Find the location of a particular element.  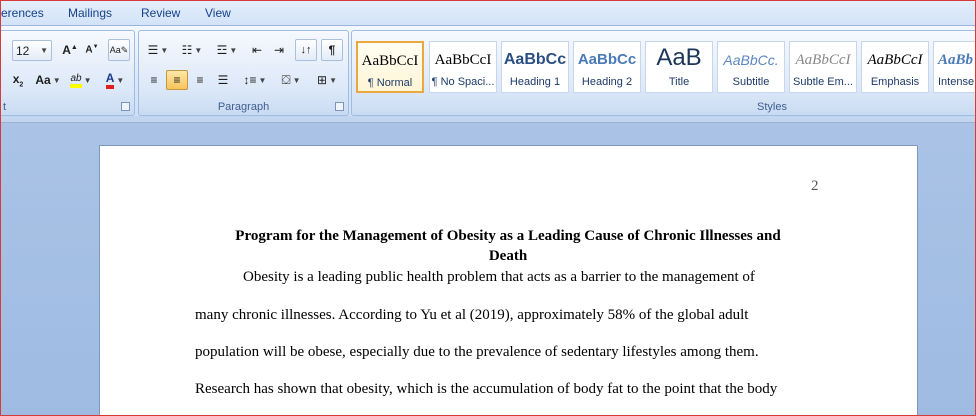

style-subtitle: AaBbCc. Subtitle is located at coordinates (751, 67).